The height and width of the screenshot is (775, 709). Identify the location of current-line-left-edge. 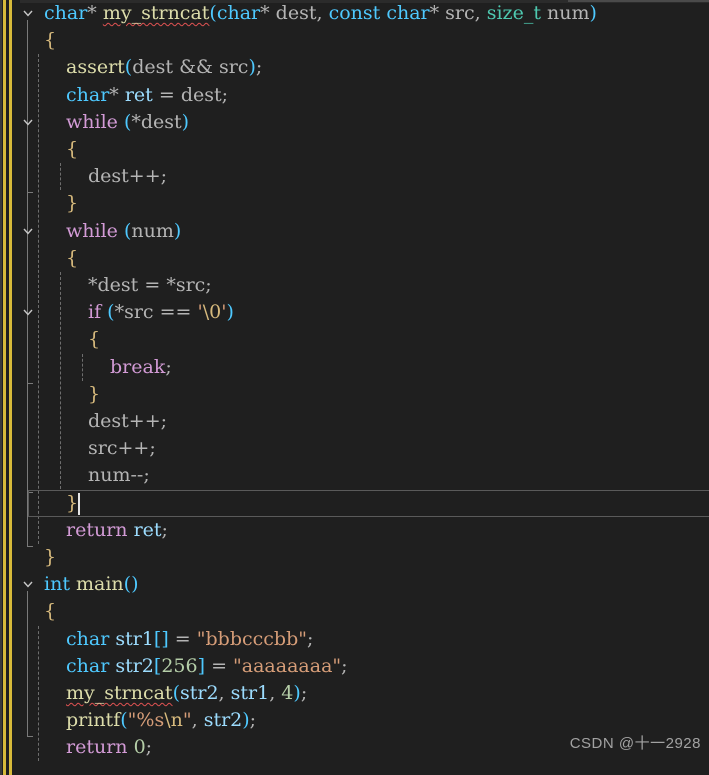
(28, 503).